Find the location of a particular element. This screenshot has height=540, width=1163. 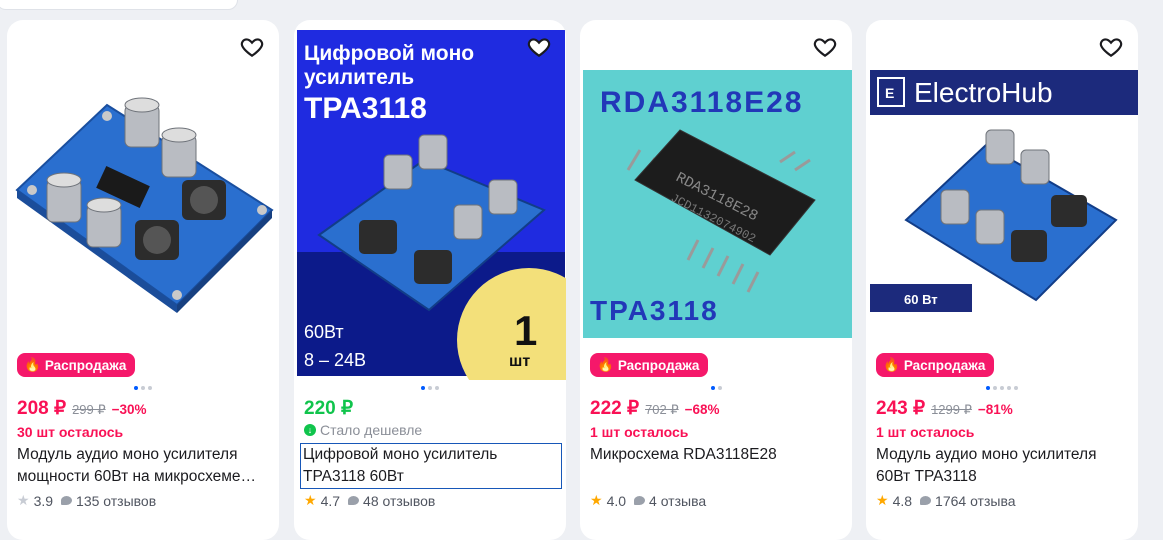

price: 208 ₽ is located at coordinates (42, 408).